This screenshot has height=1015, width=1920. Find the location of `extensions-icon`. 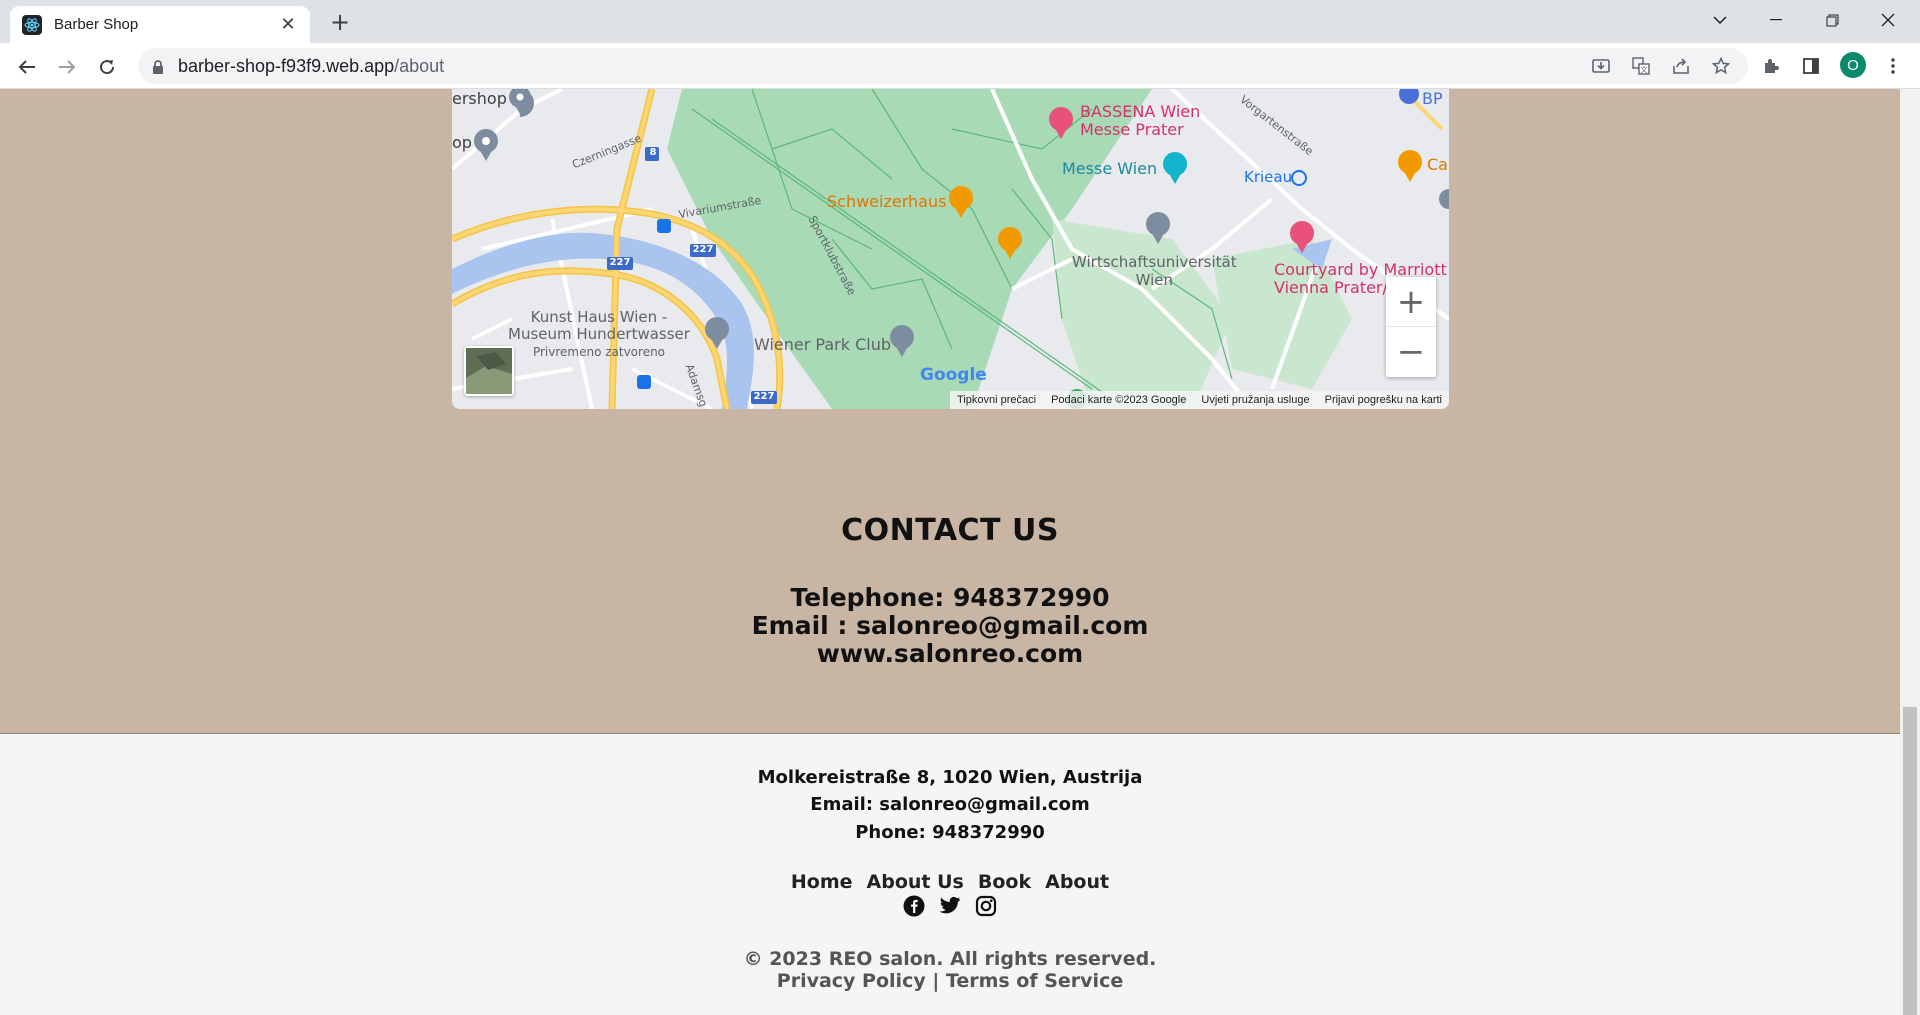

extensions-icon is located at coordinates (1771, 66).